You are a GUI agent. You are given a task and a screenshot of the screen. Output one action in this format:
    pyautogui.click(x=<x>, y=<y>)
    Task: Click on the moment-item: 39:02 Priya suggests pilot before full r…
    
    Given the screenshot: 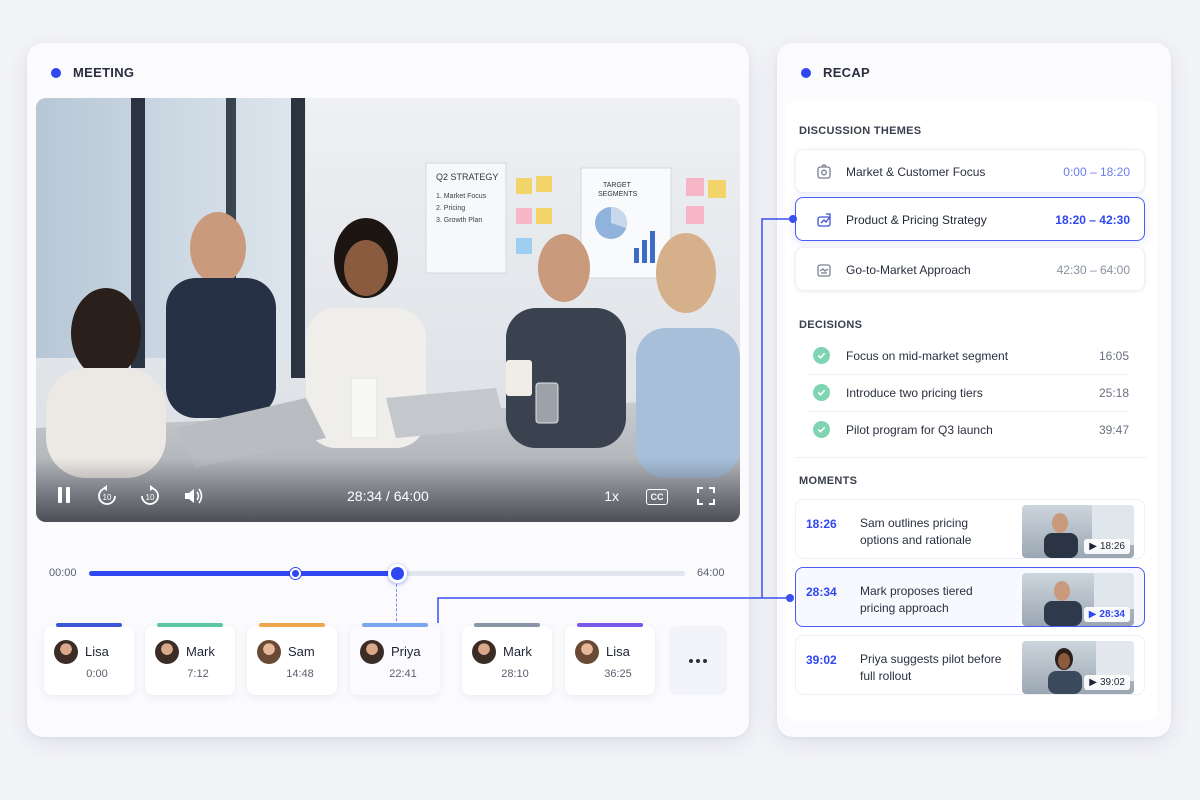 What is the action you would take?
    pyautogui.click(x=970, y=665)
    